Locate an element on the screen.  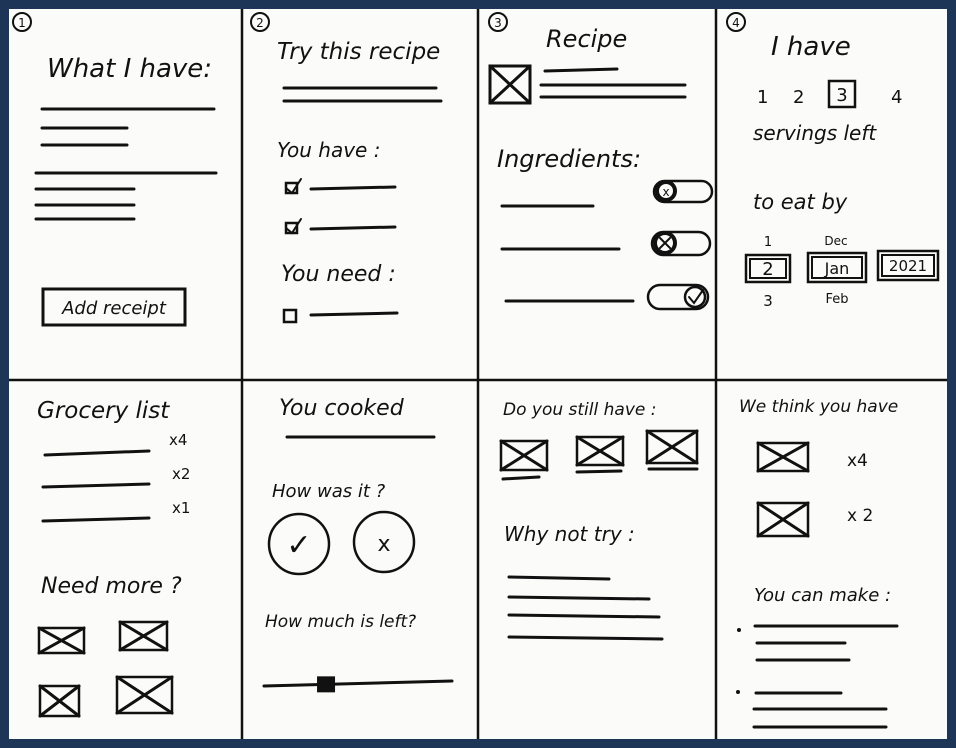
inventory-lines is located at coordinates (126, 164).